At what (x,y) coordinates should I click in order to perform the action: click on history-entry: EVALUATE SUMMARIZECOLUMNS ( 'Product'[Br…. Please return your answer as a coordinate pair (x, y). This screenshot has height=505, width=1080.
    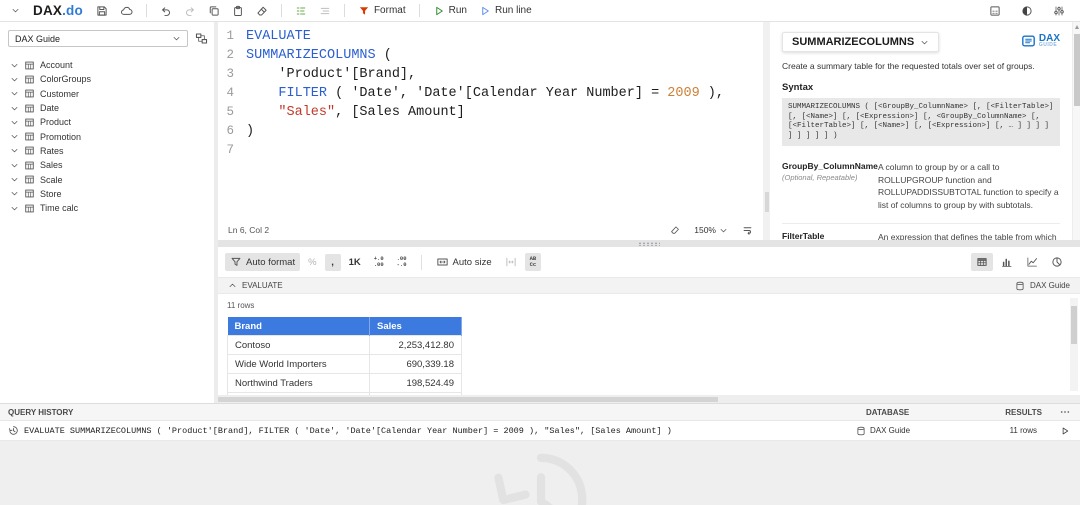
    Looking at the image, I should click on (540, 431).